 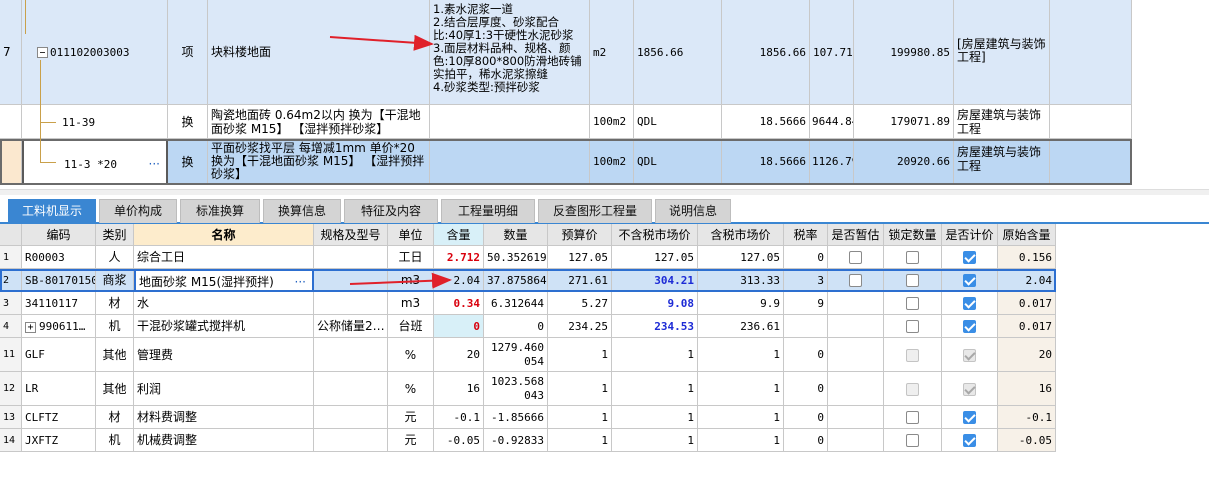 I want to click on original-content-cell: 2.04, so click(x=1027, y=280).